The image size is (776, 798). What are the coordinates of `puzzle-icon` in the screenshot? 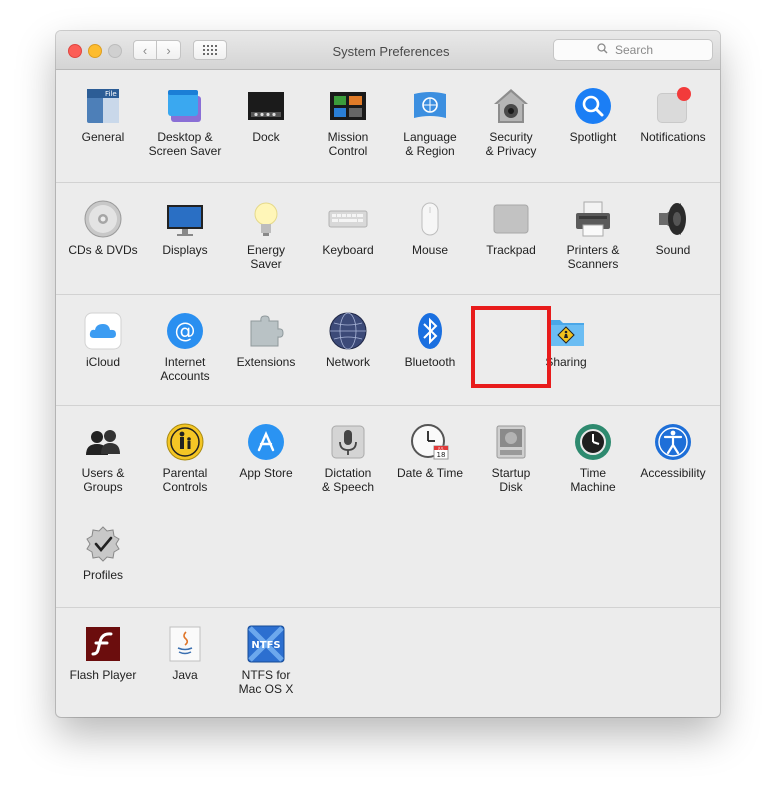 It's located at (266, 331).